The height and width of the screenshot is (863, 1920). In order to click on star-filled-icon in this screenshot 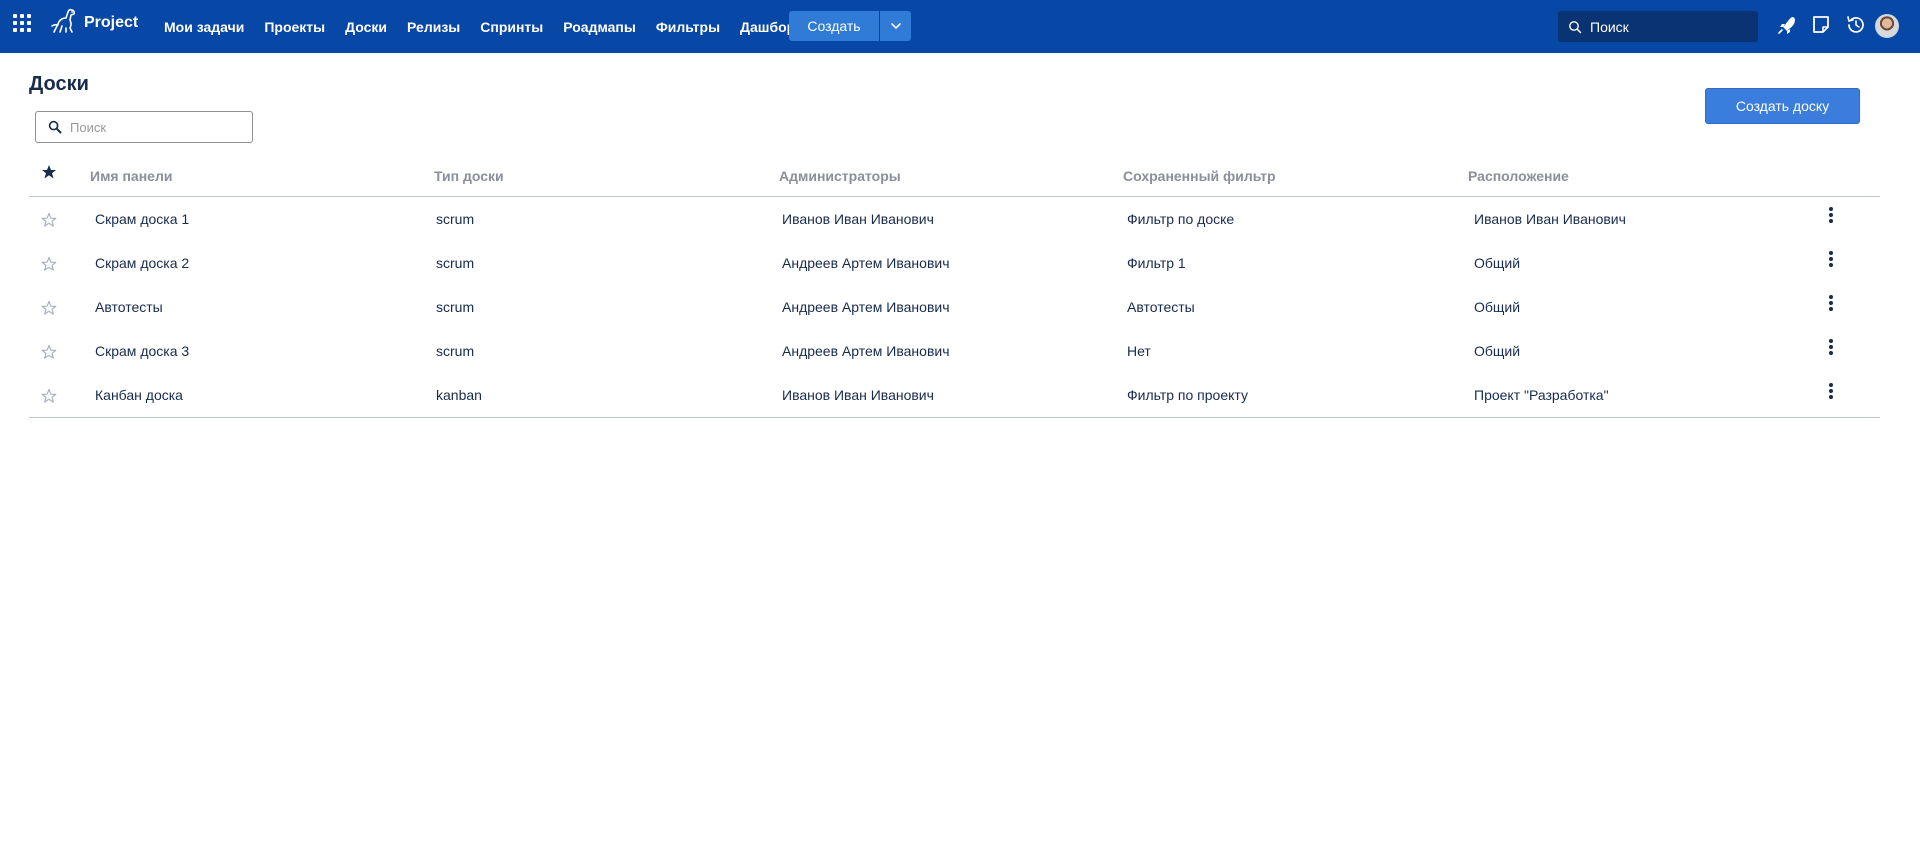, I will do `click(49, 172)`.